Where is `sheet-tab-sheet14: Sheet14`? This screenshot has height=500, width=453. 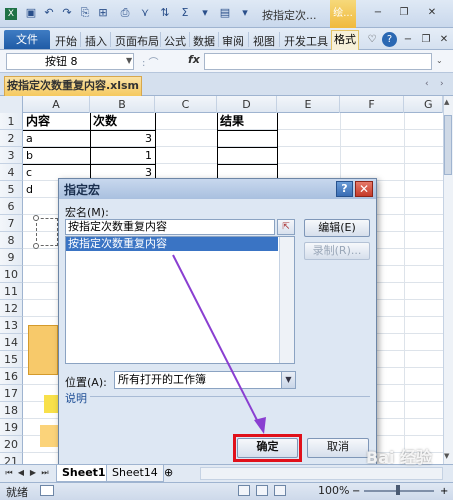
sheet-tab-sheet14: Sheet14 is located at coordinates (135, 473).